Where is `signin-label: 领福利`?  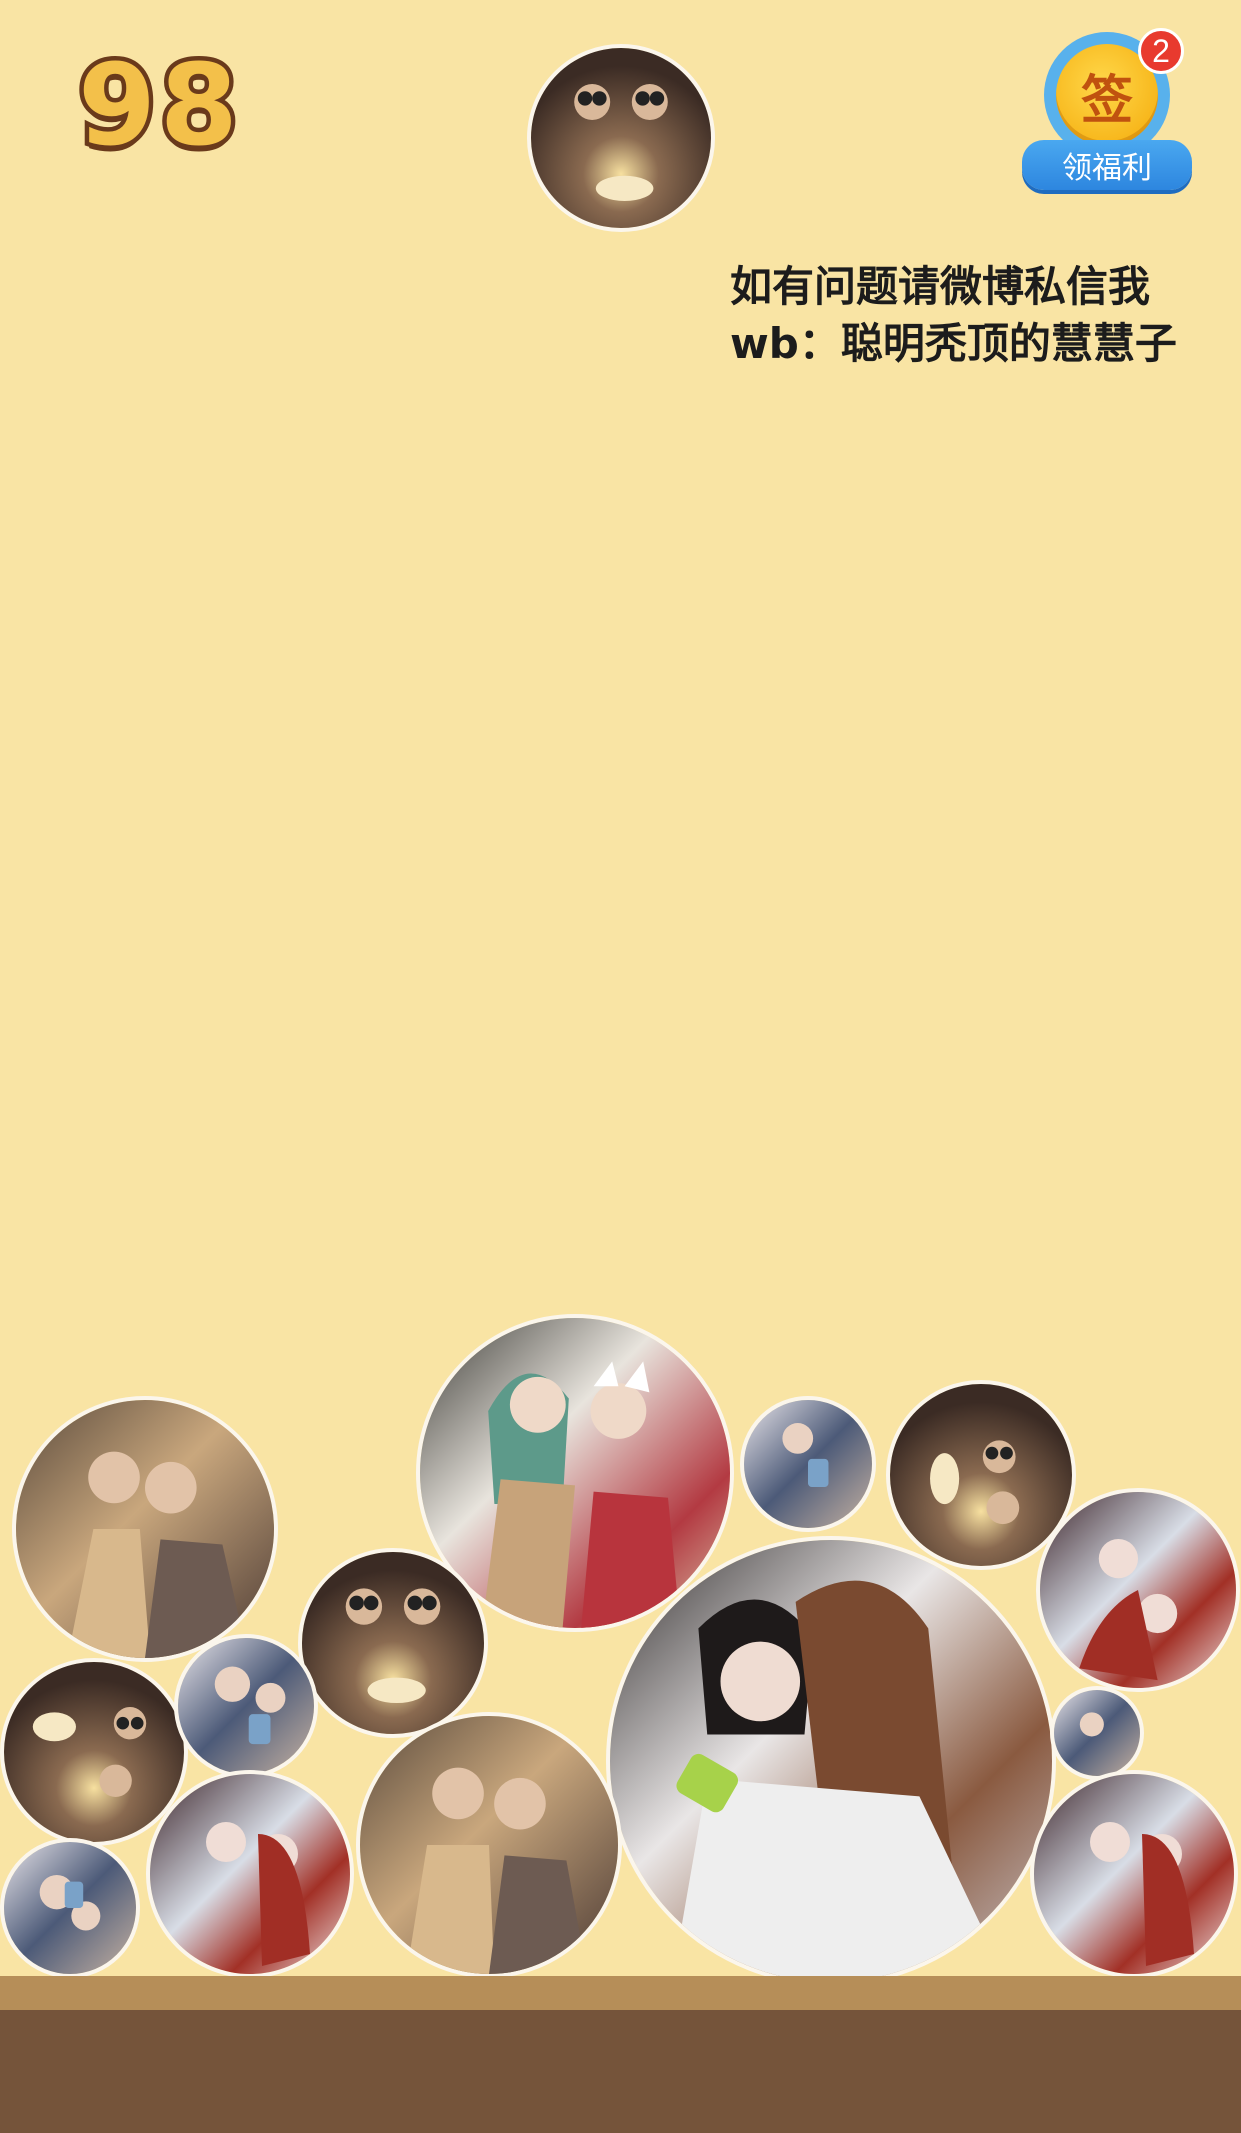
signin-label: 领福利 is located at coordinates (1107, 165).